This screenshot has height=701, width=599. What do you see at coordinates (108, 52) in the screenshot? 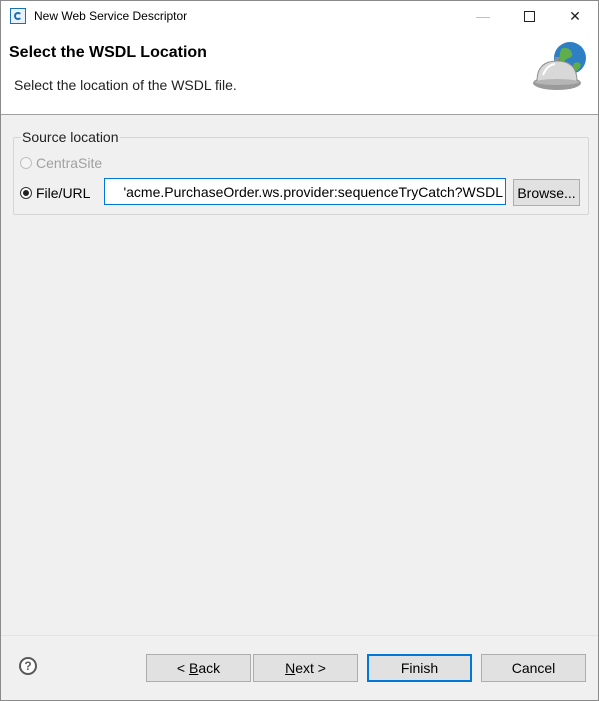
I see `page-title: Select the WSDL Location` at bounding box center [108, 52].